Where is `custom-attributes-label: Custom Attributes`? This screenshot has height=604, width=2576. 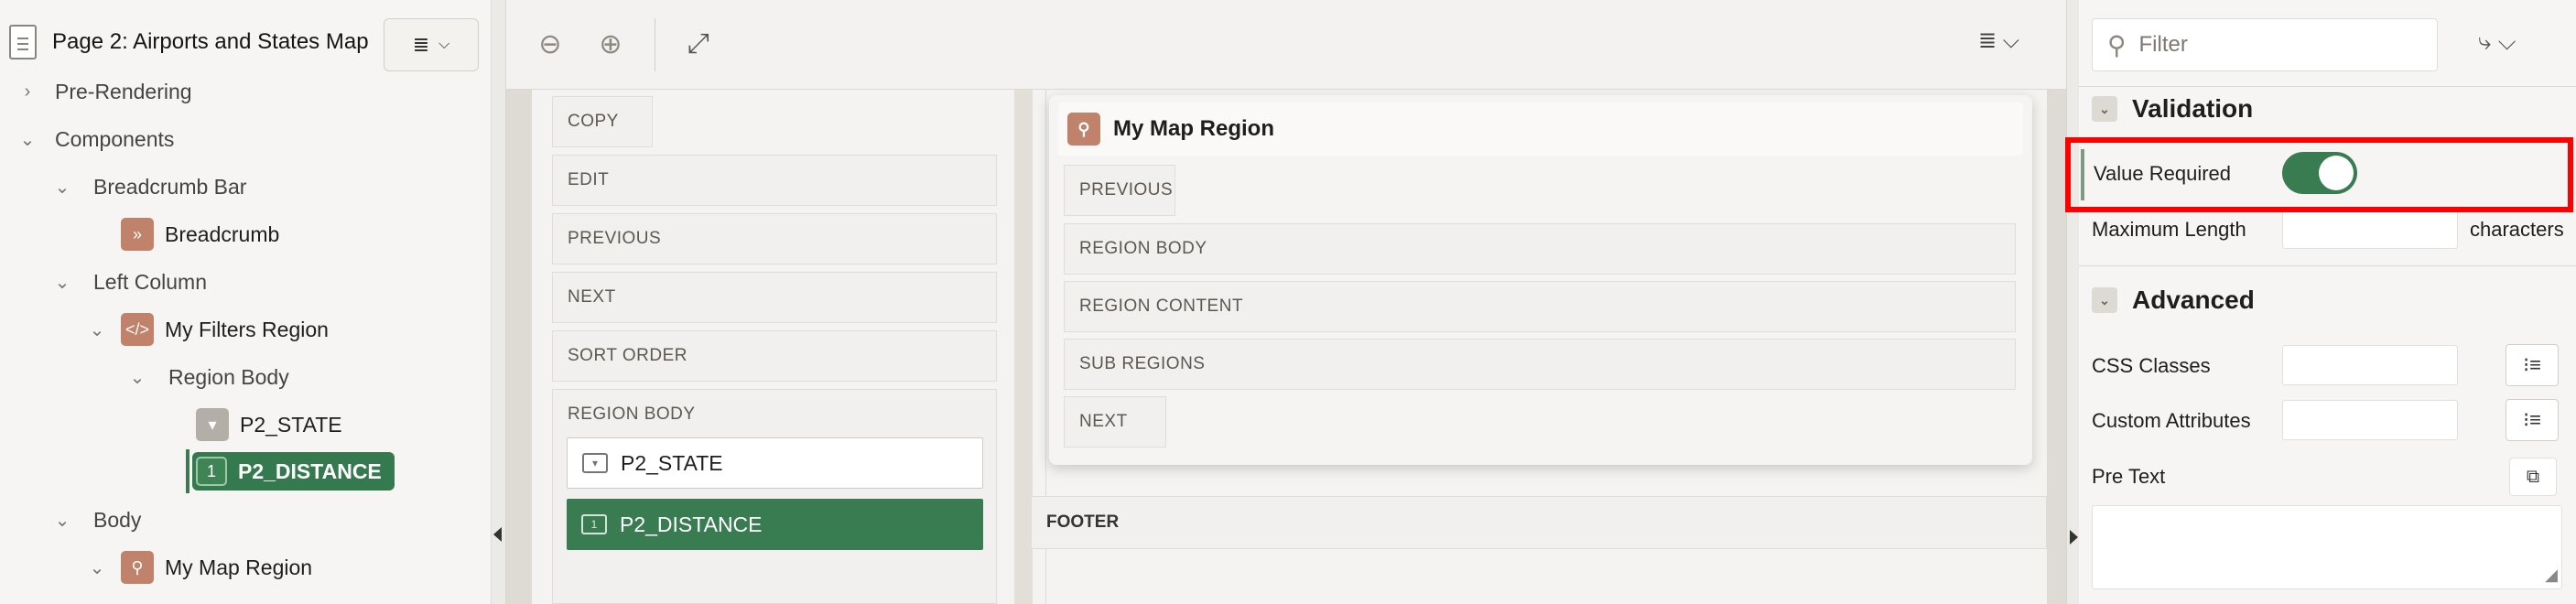
custom-attributes-label: Custom Attributes is located at coordinates (2172, 420).